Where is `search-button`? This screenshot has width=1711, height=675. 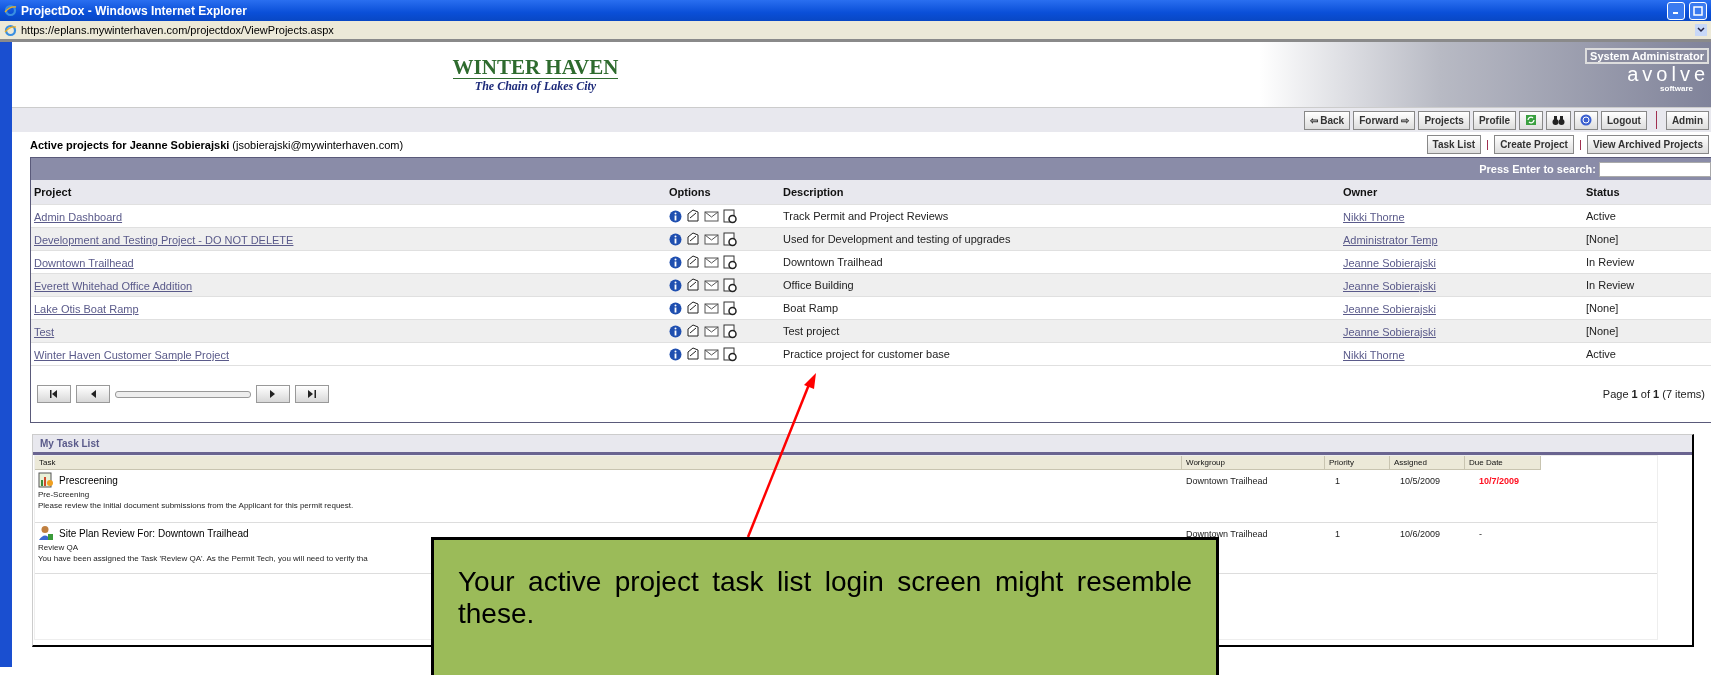 search-button is located at coordinates (1558, 120).